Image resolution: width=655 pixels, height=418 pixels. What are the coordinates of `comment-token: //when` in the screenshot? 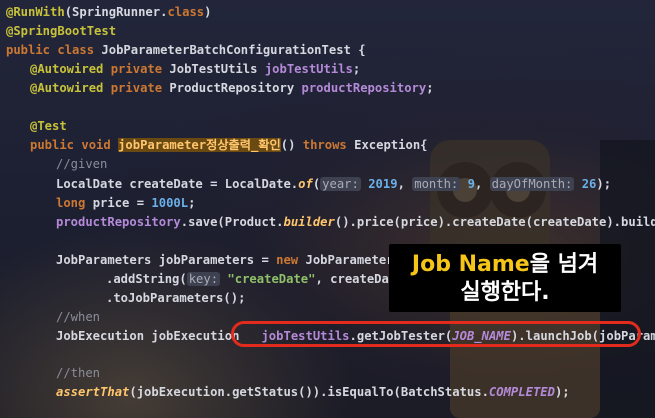 It's located at (78, 317).